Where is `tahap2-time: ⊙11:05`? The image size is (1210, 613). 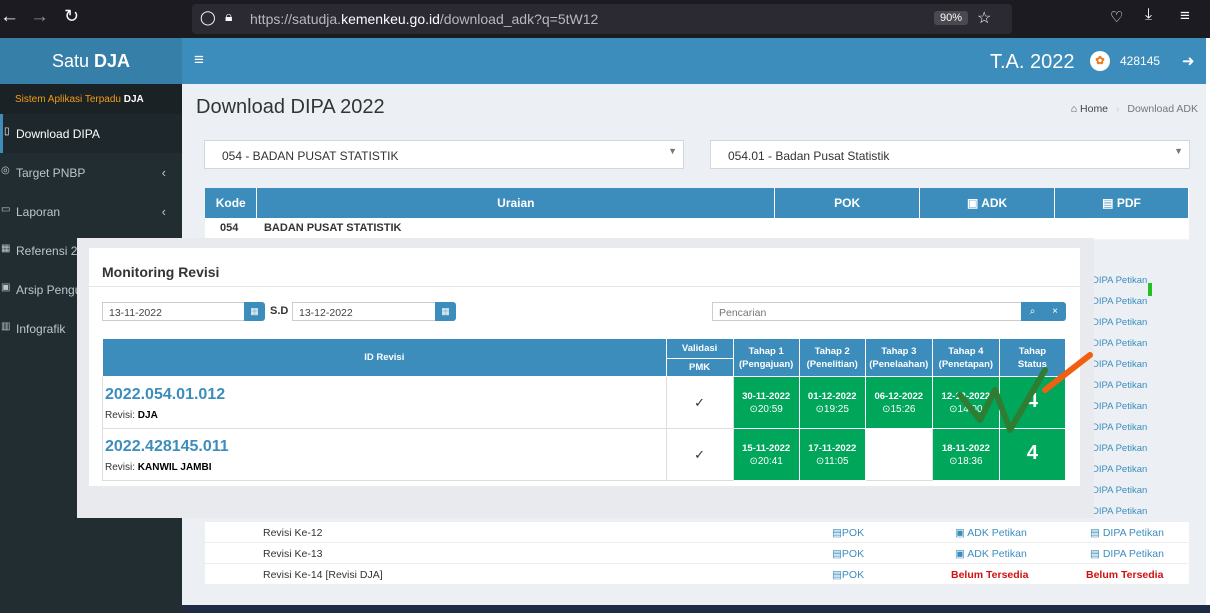 tahap2-time: ⊙11:05 is located at coordinates (832, 461).